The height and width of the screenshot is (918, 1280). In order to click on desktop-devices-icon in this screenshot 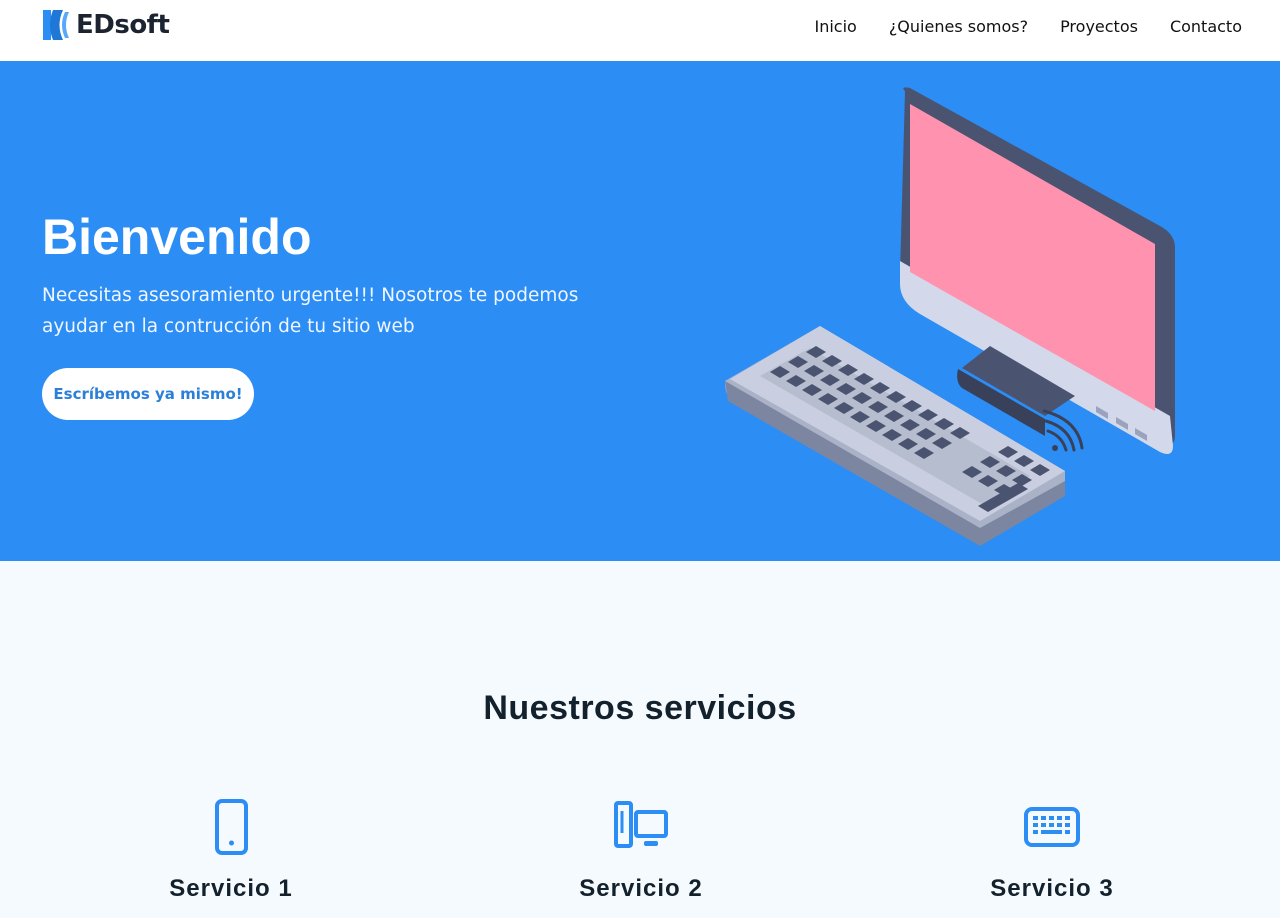, I will do `click(641, 824)`.